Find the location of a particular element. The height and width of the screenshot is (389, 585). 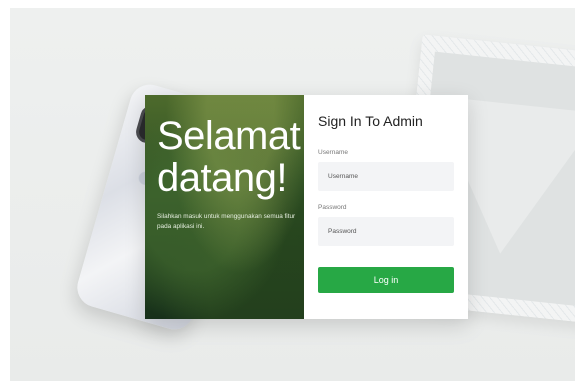

welcome-title-line1: Selamat is located at coordinates (229, 136).